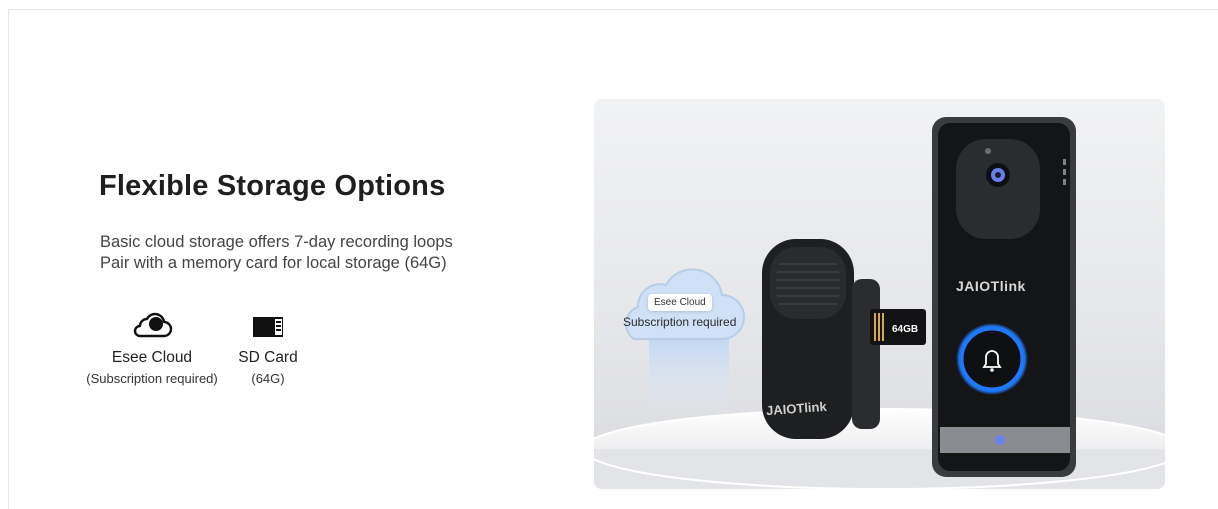 This screenshot has height=509, width=1218. What do you see at coordinates (152, 357) in the screenshot?
I see `feature-label: Esee Cloud` at bounding box center [152, 357].